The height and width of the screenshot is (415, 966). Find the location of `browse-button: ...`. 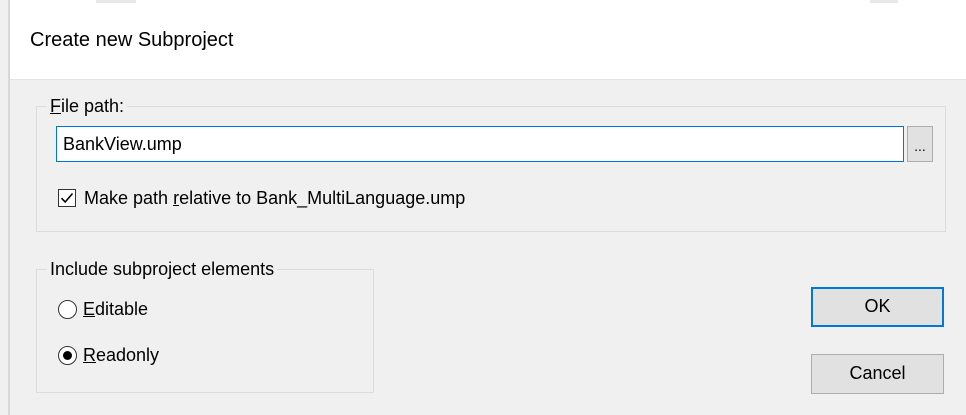

browse-button: ... is located at coordinates (920, 144).